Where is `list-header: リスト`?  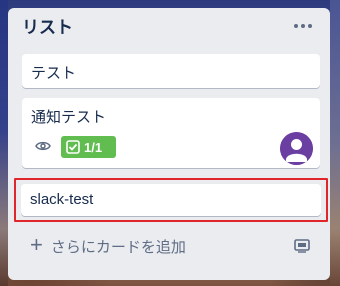
list-header: リスト is located at coordinates (47, 28).